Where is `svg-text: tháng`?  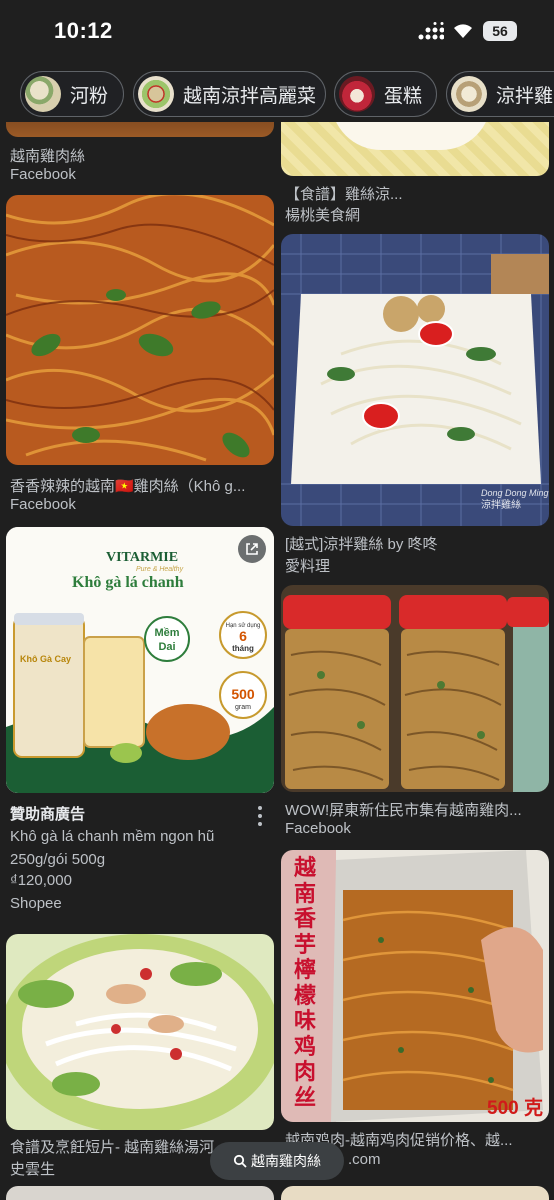
svg-text: tháng is located at coordinates (243, 648).